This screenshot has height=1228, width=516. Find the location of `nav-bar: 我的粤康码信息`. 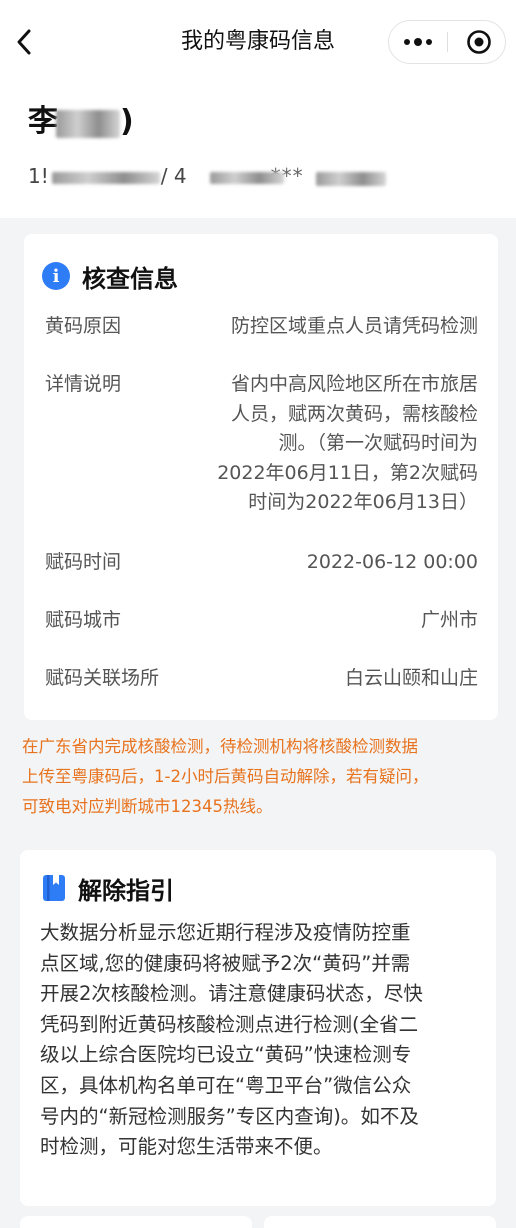

nav-bar: 我的粤康码信息 is located at coordinates (258, 42).